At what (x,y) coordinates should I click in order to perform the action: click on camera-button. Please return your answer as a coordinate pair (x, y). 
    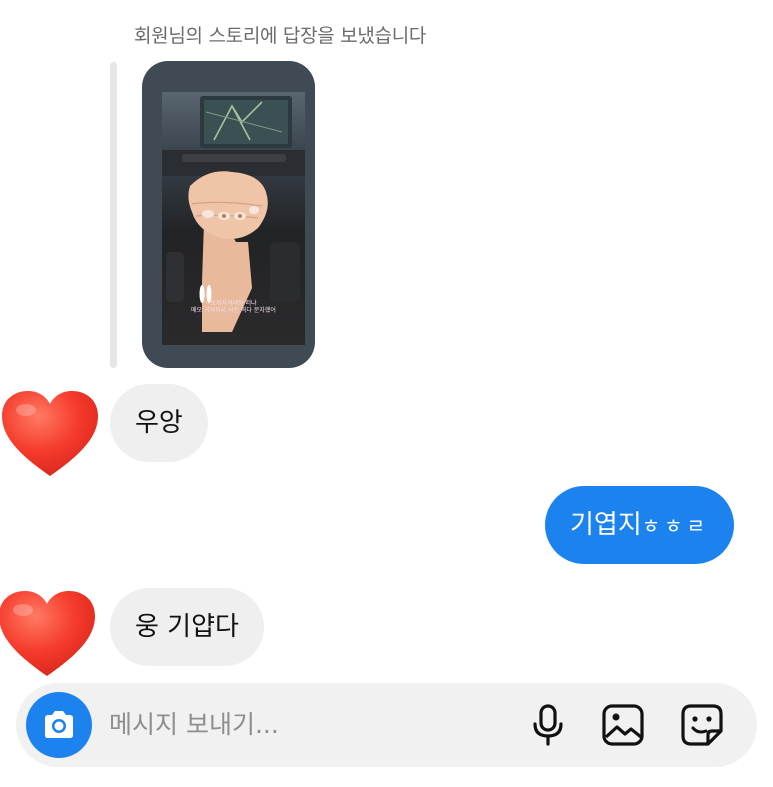
    Looking at the image, I should click on (59, 725).